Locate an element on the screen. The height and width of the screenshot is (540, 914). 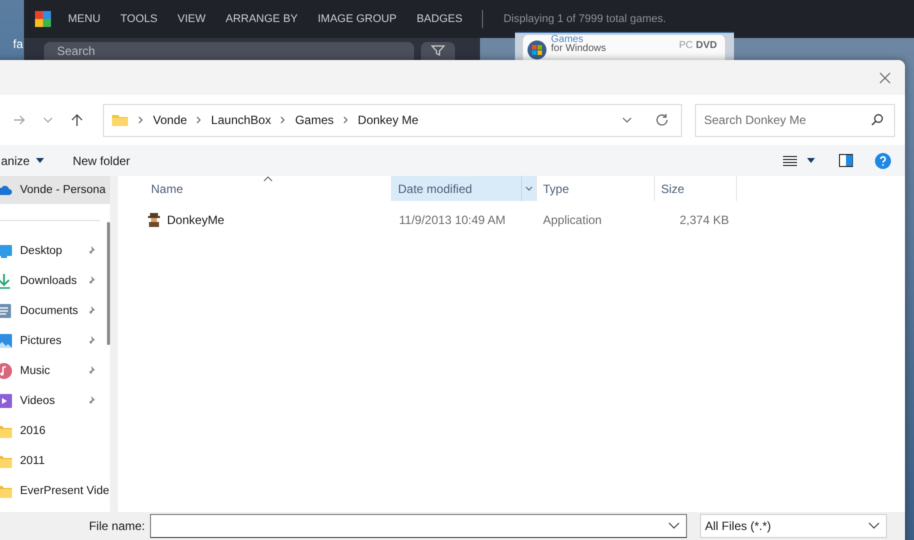
breadcrumb: Vonde is located at coordinates (170, 120).